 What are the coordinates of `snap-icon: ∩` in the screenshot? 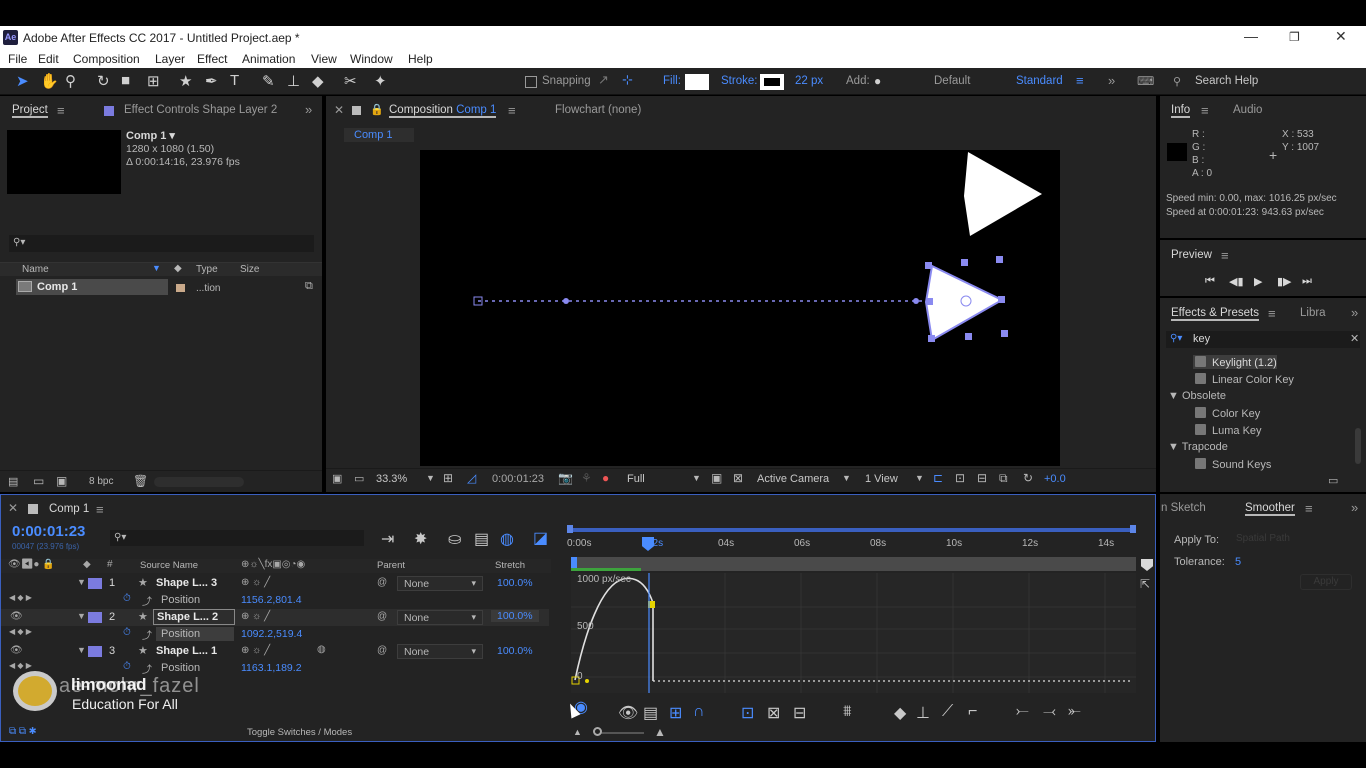 It's located at (699, 712).